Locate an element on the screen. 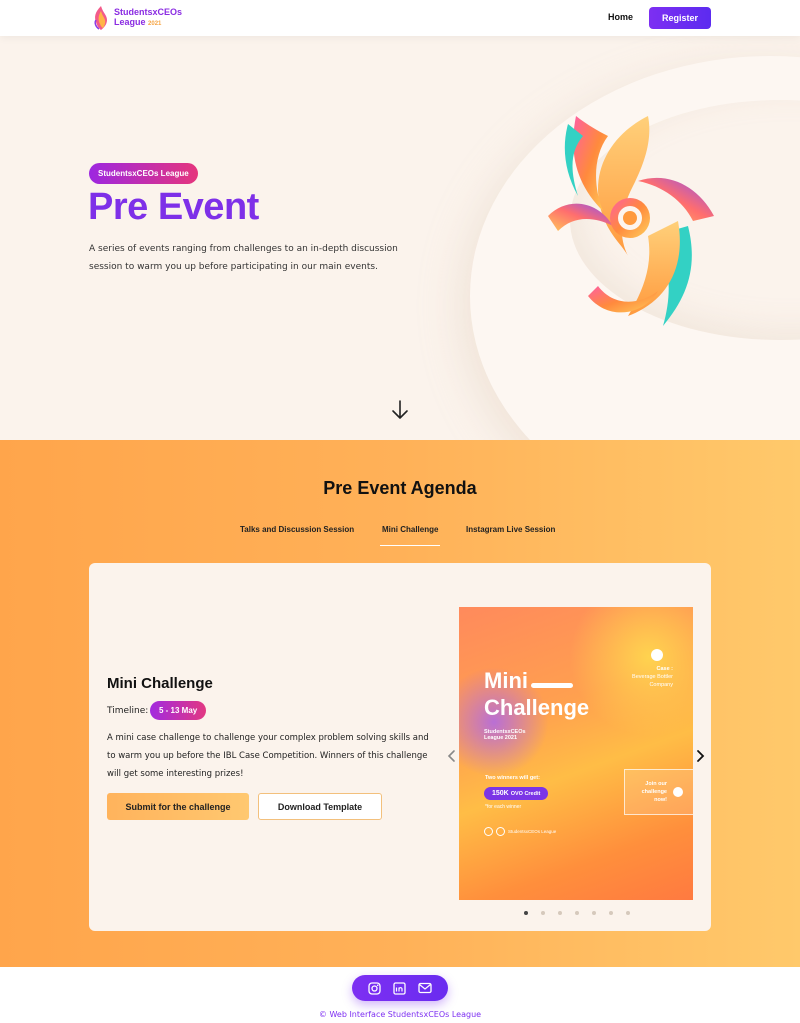 Image resolution: width=800 pixels, height=1023 pixels. tab-talks-discussion: Talks and Discussion Session is located at coordinates (297, 535).